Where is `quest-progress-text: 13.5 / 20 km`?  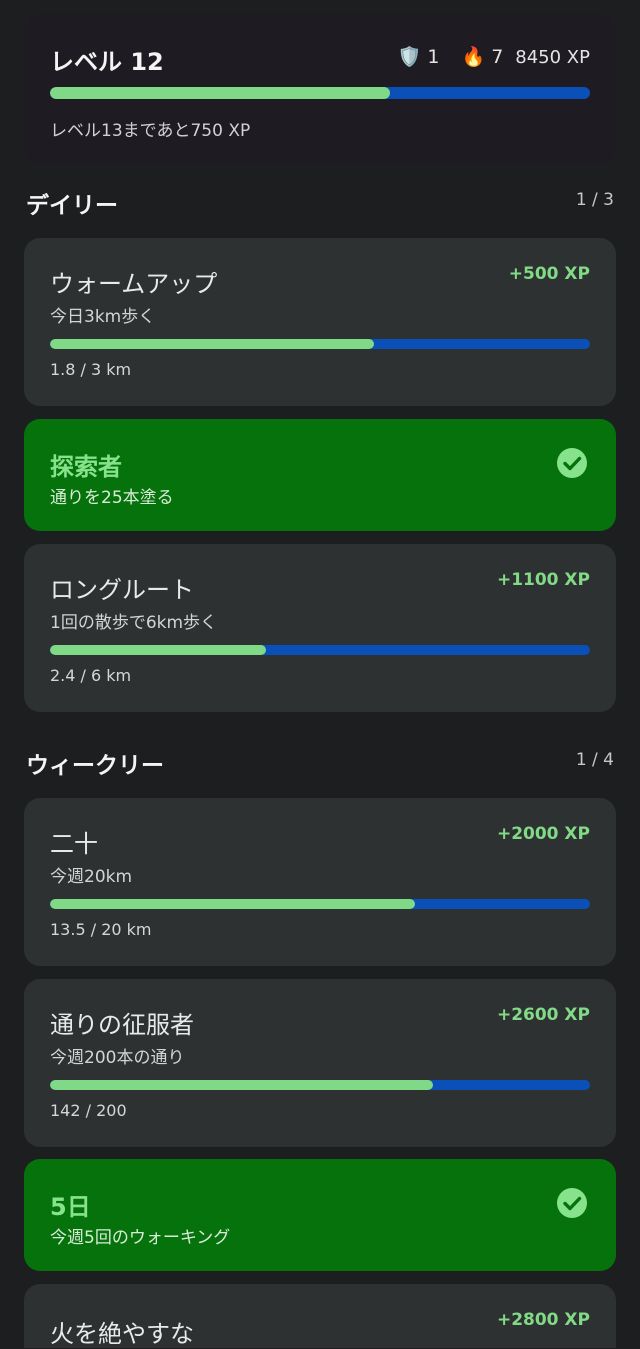 quest-progress-text: 13.5 / 20 km is located at coordinates (101, 929).